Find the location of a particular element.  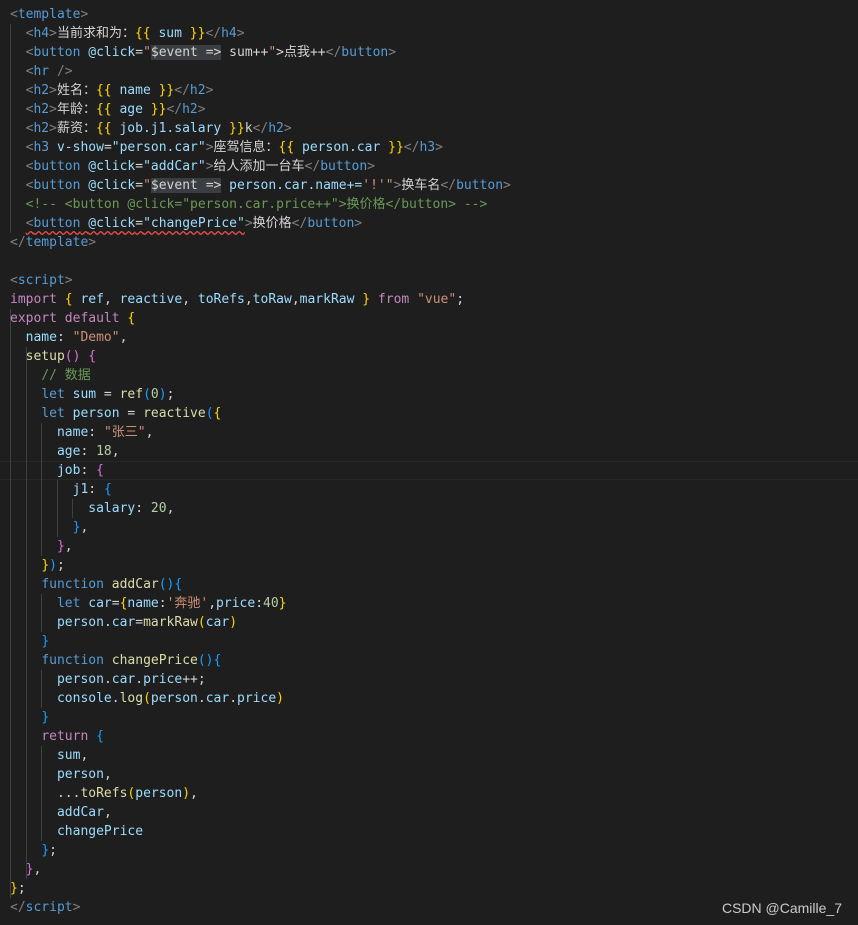

code-line: <script> is located at coordinates (41, 280).